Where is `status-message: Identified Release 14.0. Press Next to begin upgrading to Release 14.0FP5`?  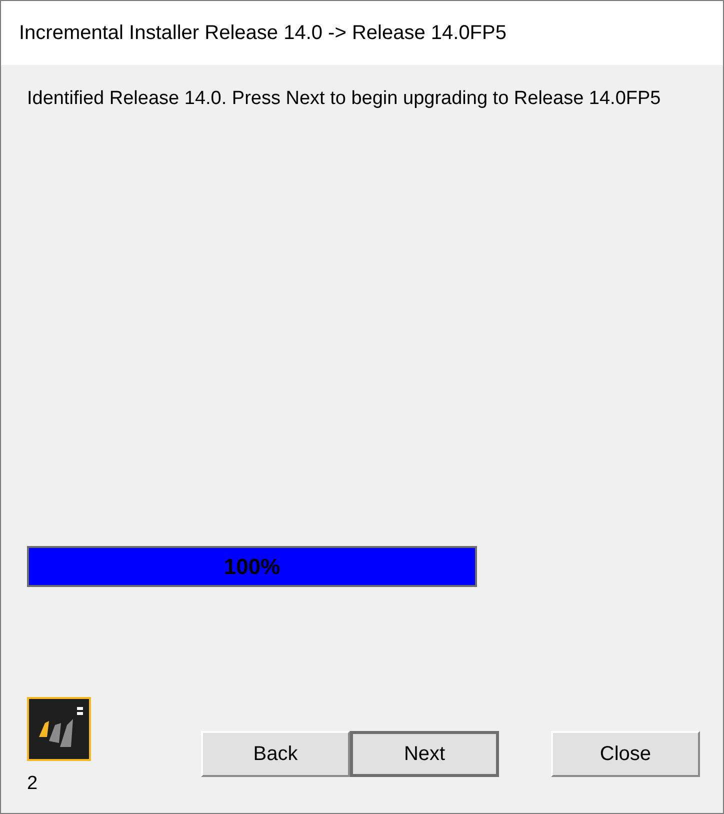 status-message: Identified Release 14.0. Press Next to begin upgrading to Release 14.0FP5 is located at coordinates (344, 98).